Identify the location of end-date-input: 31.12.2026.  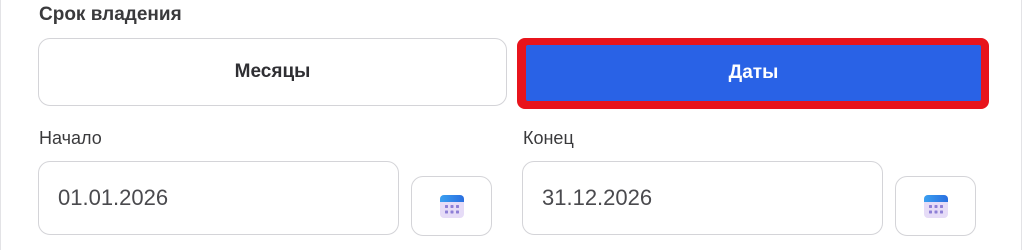
(702, 198).